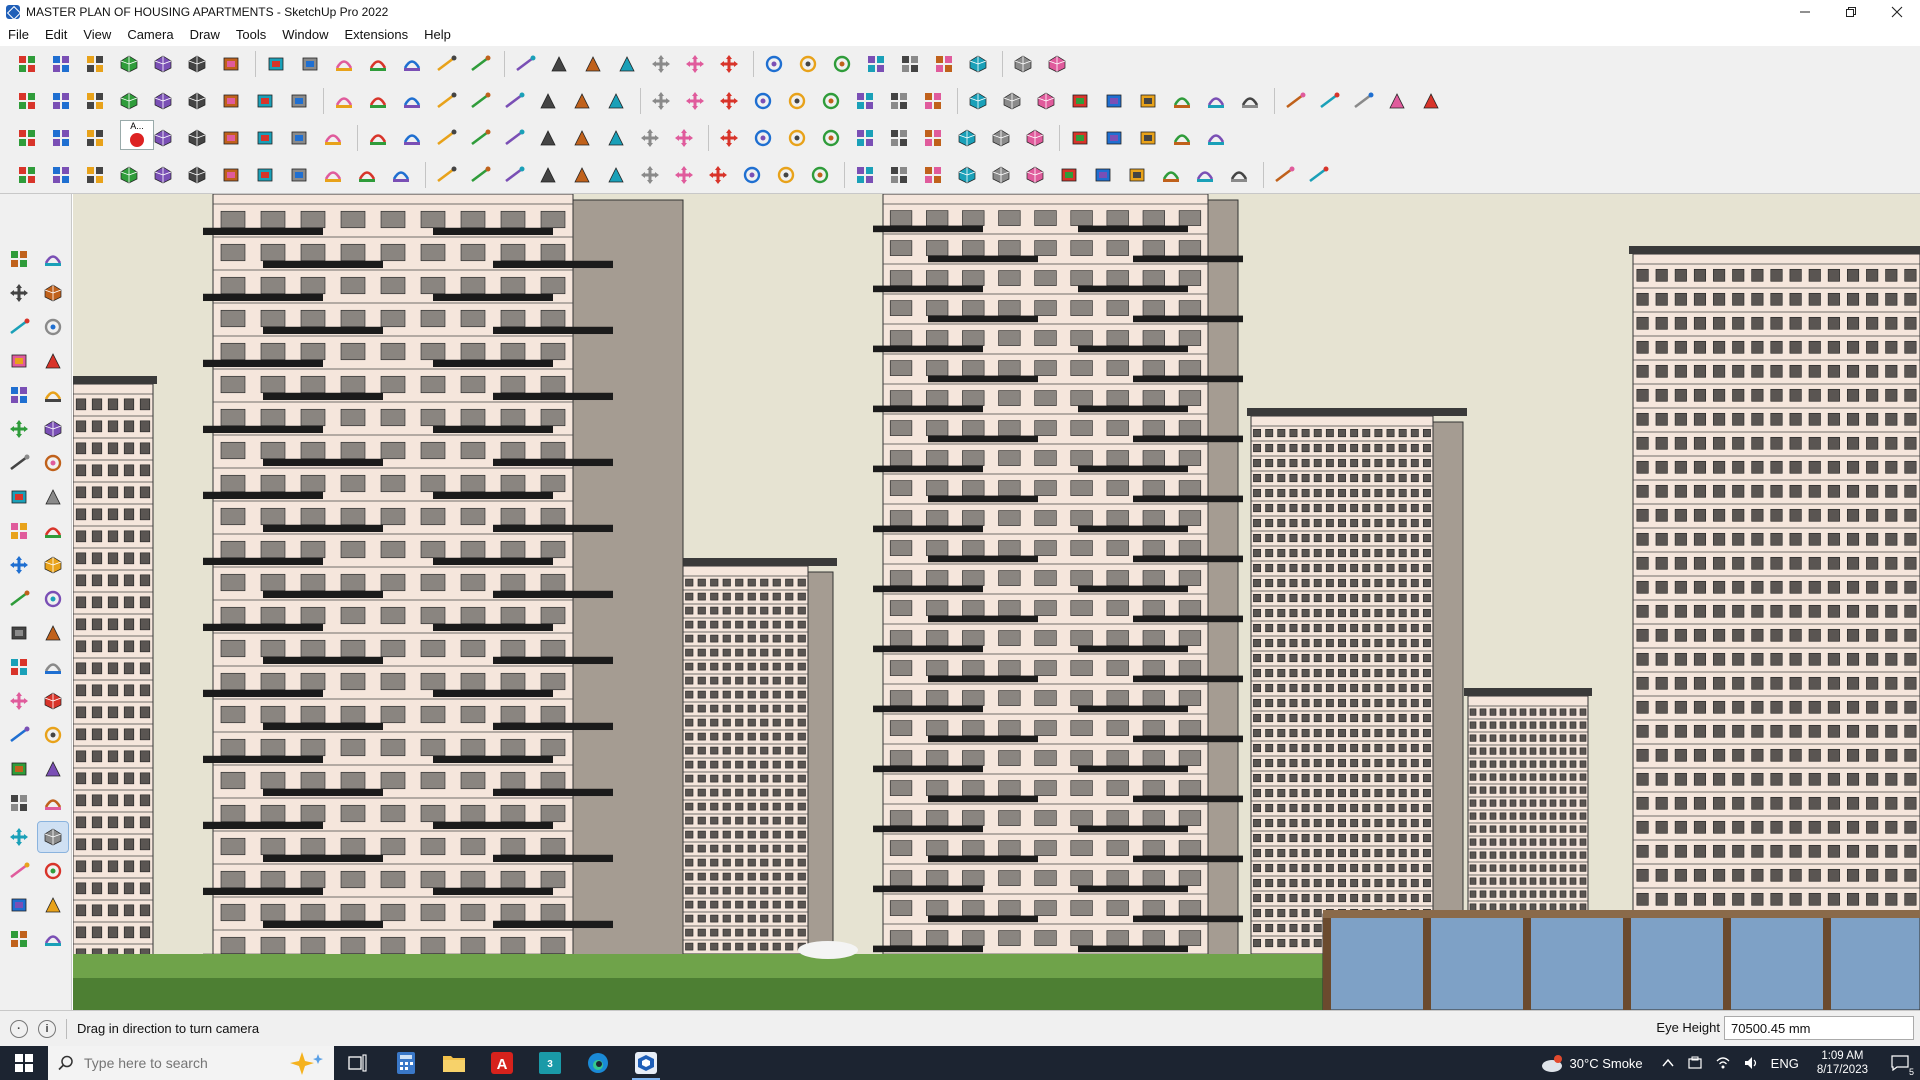  Describe the element at coordinates (650, 138) in the screenshot. I see `row3-tool-19-button` at that location.